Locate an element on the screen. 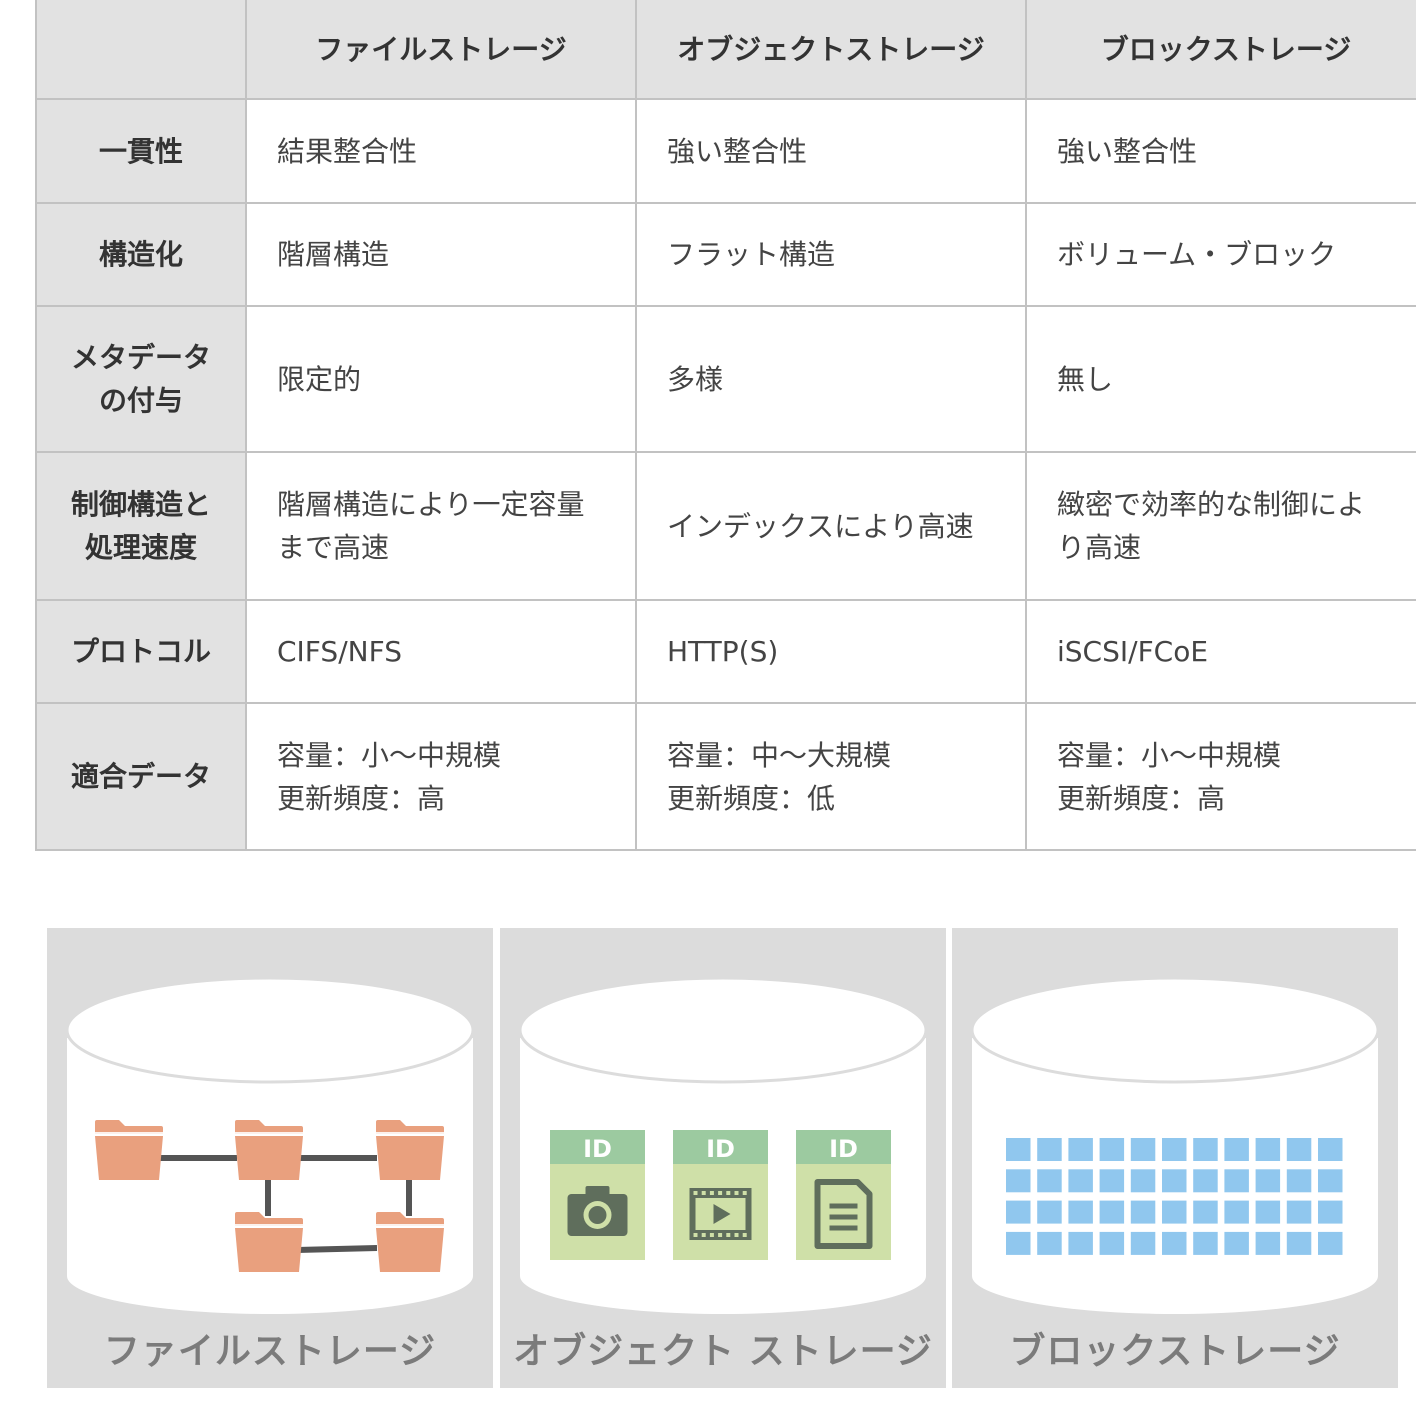 The width and height of the screenshot is (1416, 1408). file-storage-label: ファイルストレージ is located at coordinates (270, 1351).